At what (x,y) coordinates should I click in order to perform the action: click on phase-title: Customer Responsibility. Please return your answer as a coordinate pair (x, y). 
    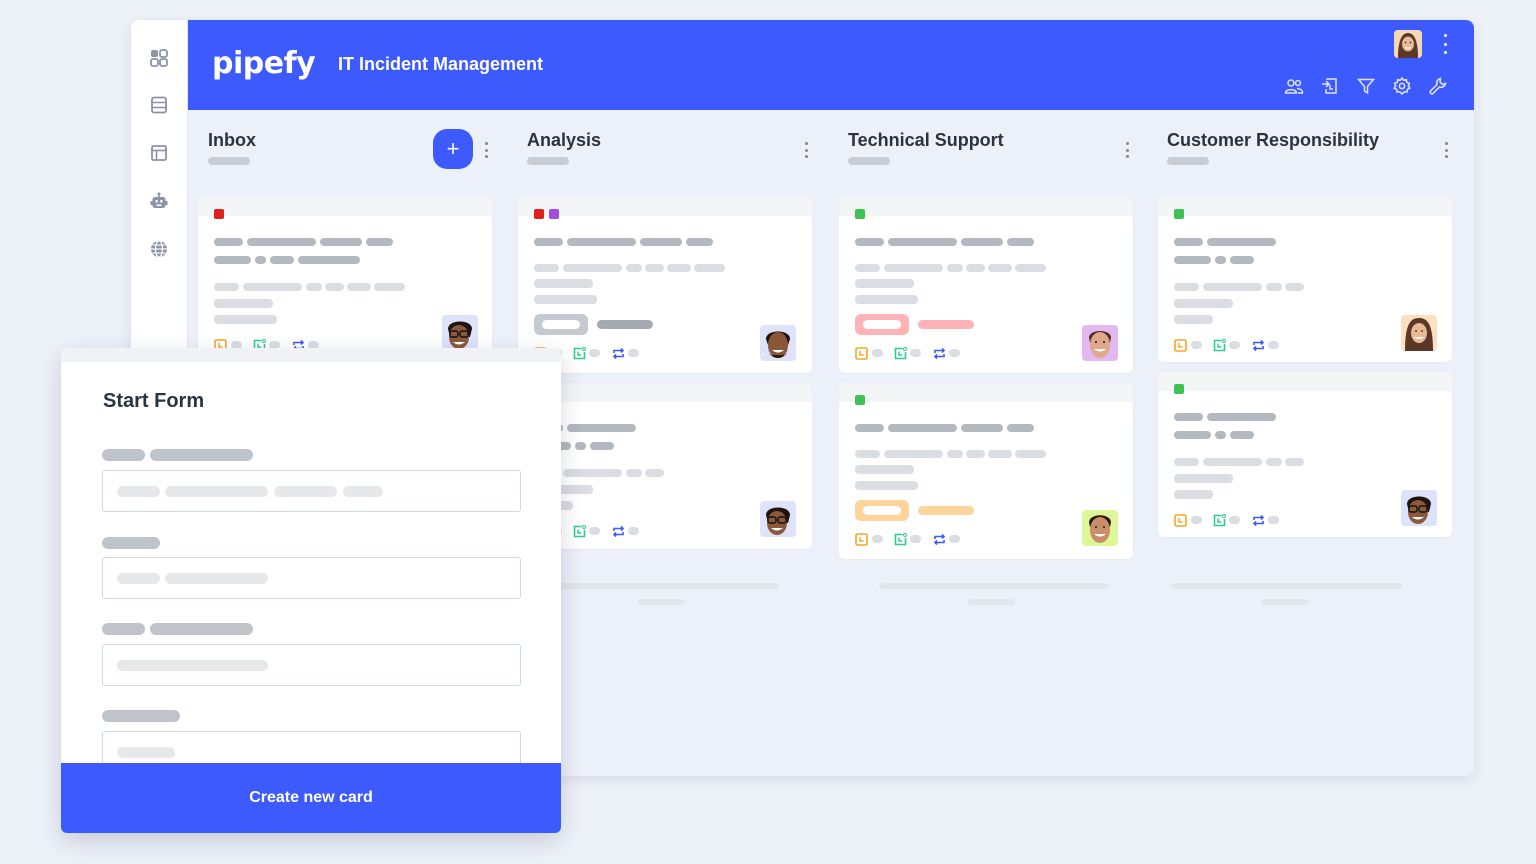
    Looking at the image, I should click on (1273, 140).